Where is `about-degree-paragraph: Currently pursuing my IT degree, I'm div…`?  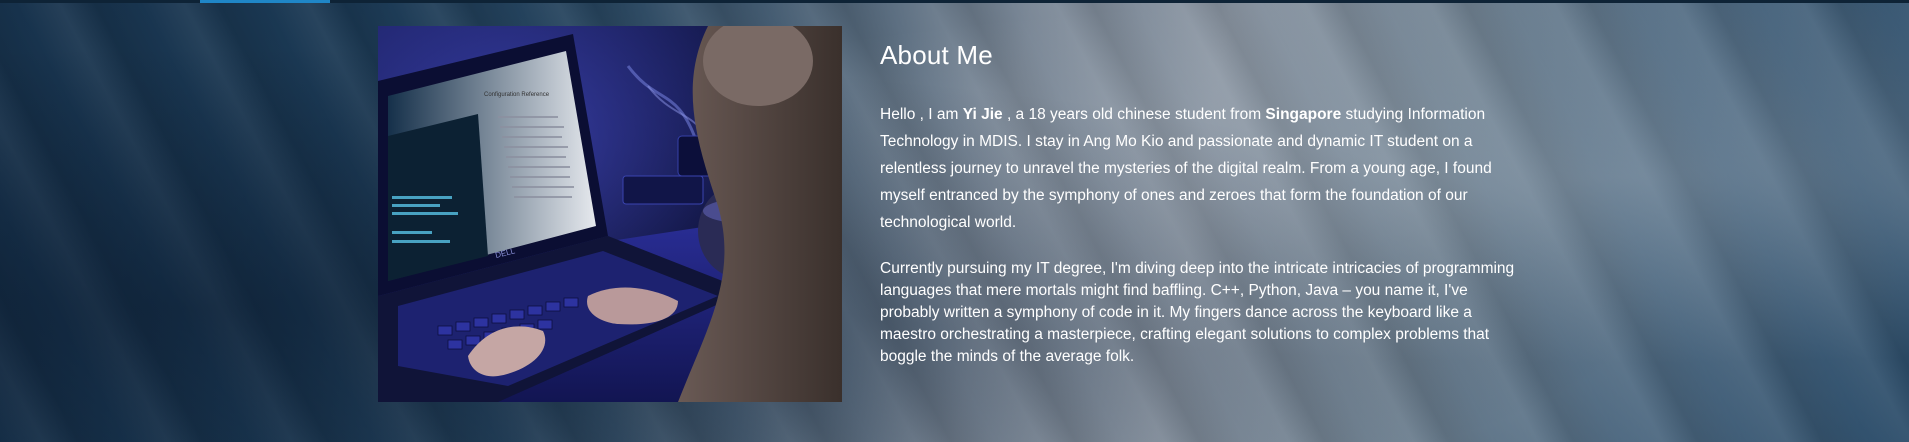 about-degree-paragraph: Currently pursuing my IT degree, I'm div… is located at coordinates (1197, 312).